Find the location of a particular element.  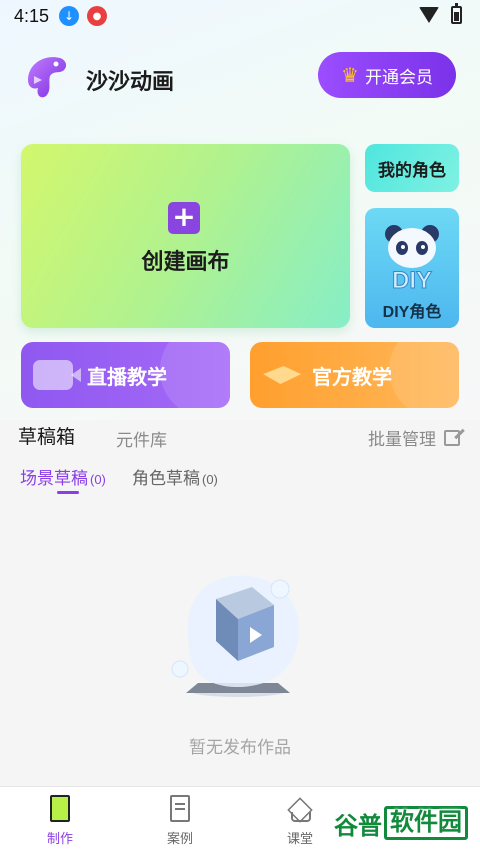

my-role-button: 我的角色 is located at coordinates (412, 168).